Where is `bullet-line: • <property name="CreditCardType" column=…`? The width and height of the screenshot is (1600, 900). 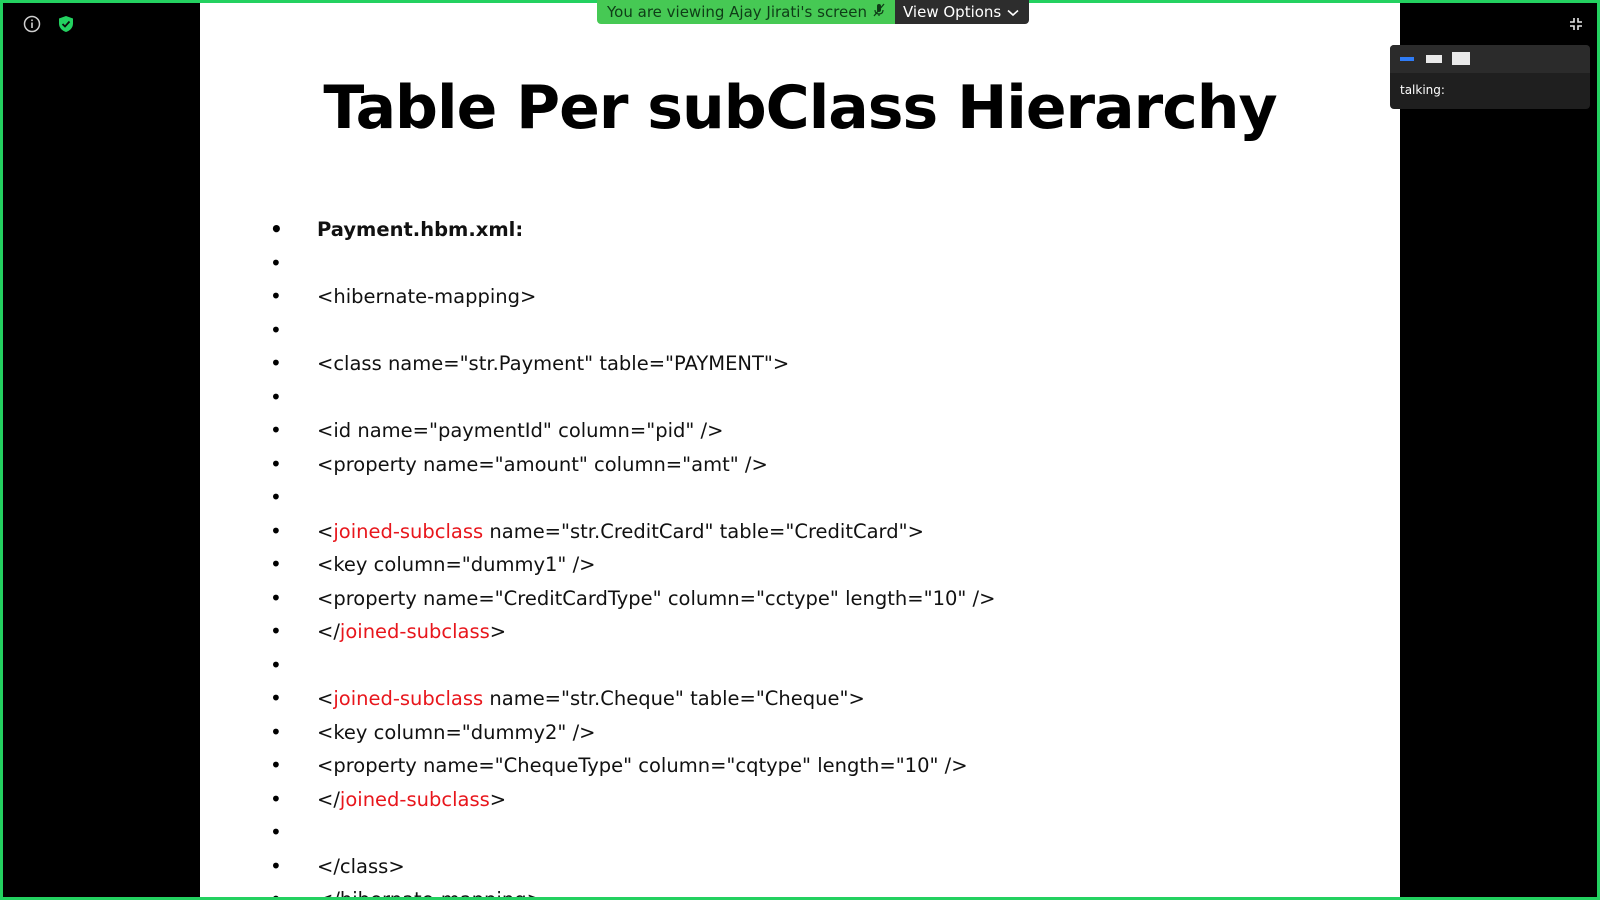
bullet-line: • <property name="CreditCardType" column=… is located at coordinates (597, 599).